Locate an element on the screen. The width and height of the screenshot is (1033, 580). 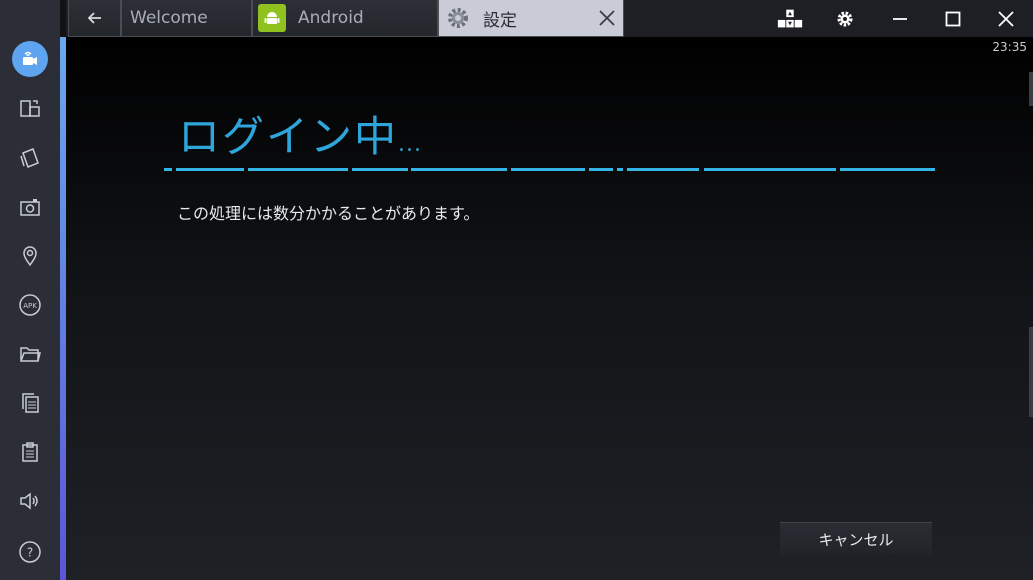
android-icon is located at coordinates (272, 18).